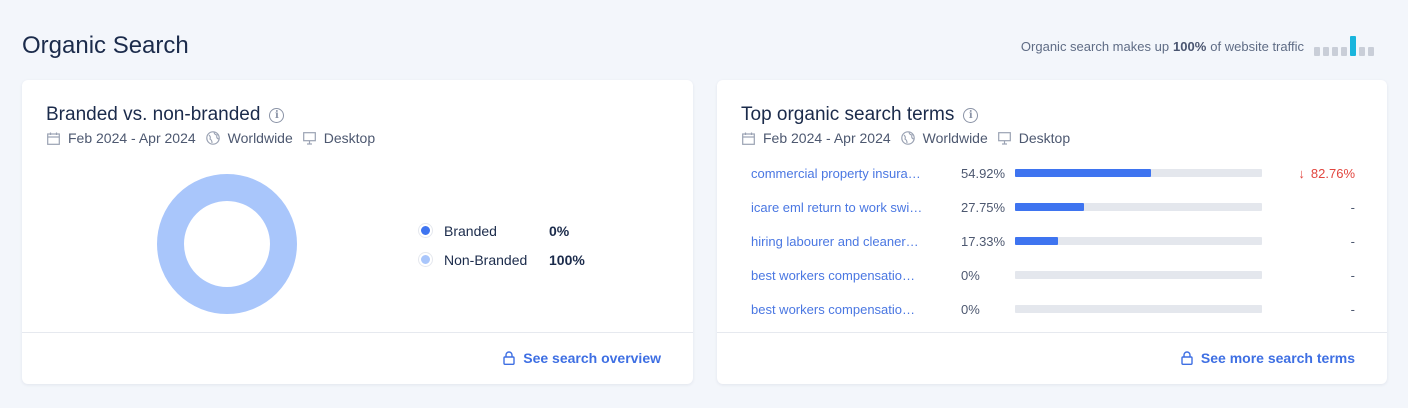  Describe the element at coordinates (567, 259) in the screenshot. I see `legend-value: 100%` at that location.